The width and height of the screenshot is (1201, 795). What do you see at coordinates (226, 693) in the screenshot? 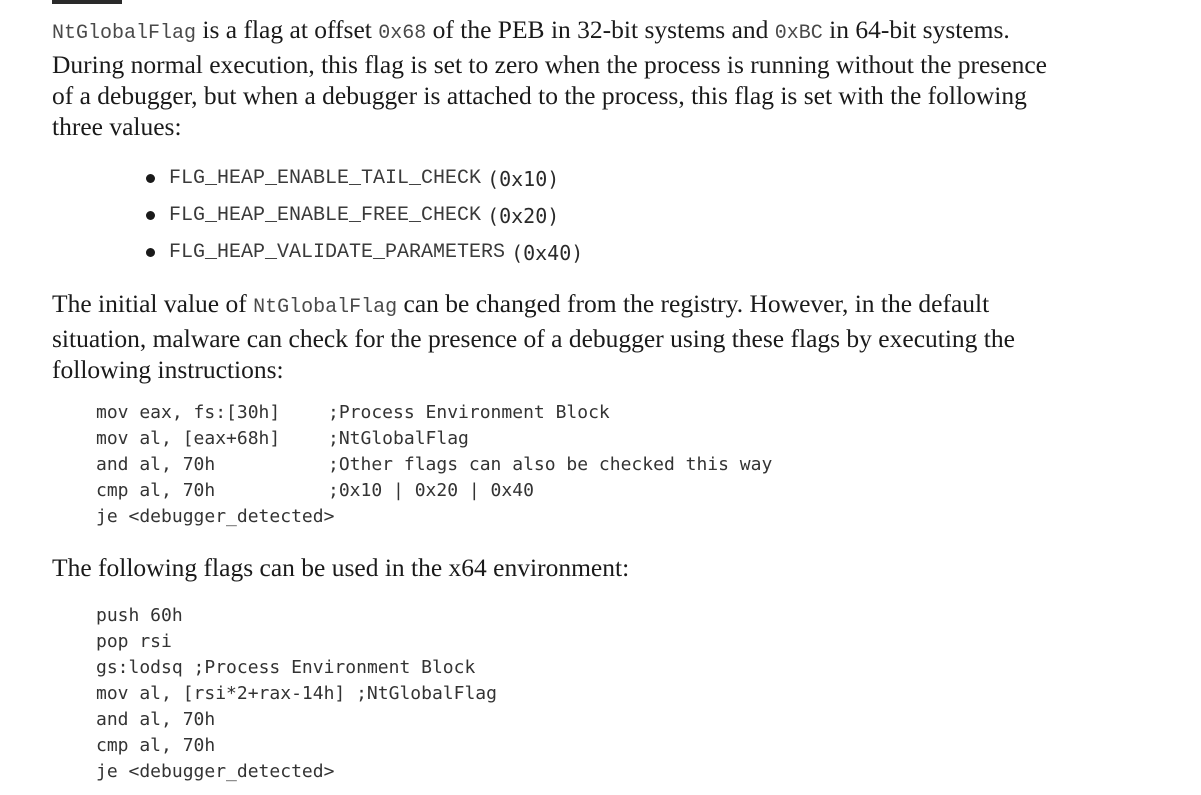
I see `code-instruction: mov al, [rsi*2+rax-14h]` at bounding box center [226, 693].